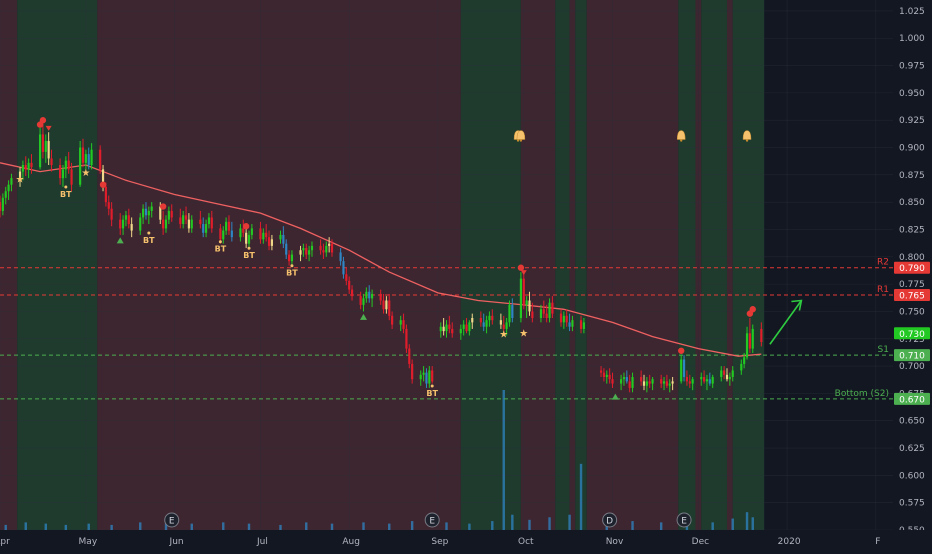 The width and height of the screenshot is (932, 554). I want to click on star-icon: ★, so click(523, 334).